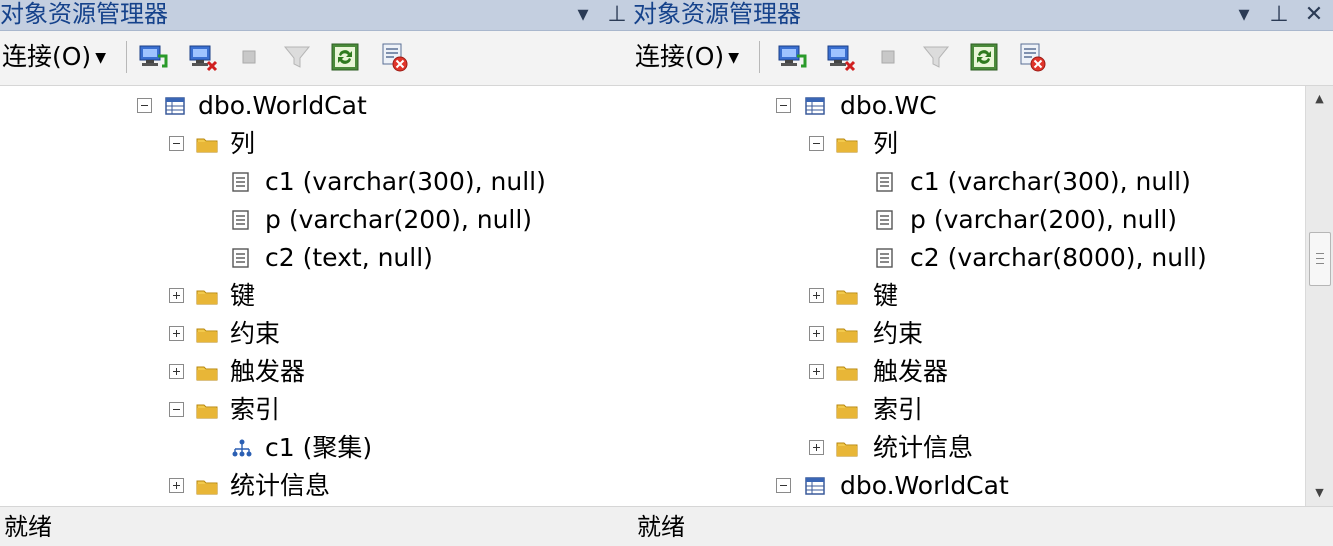 The width and height of the screenshot is (1333, 546). What do you see at coordinates (1314, 15) in the screenshot?
I see `close-icon: ✕` at bounding box center [1314, 15].